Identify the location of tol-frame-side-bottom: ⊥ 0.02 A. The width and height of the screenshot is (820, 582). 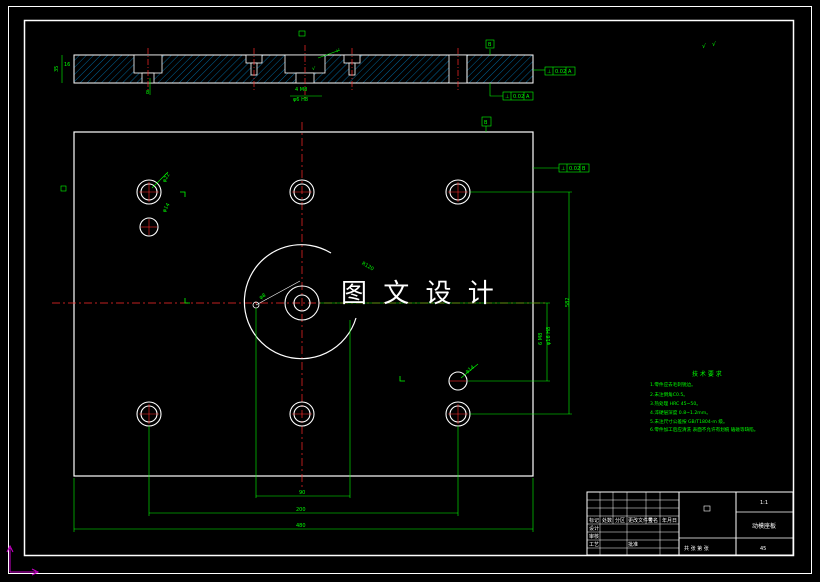
(518, 96).